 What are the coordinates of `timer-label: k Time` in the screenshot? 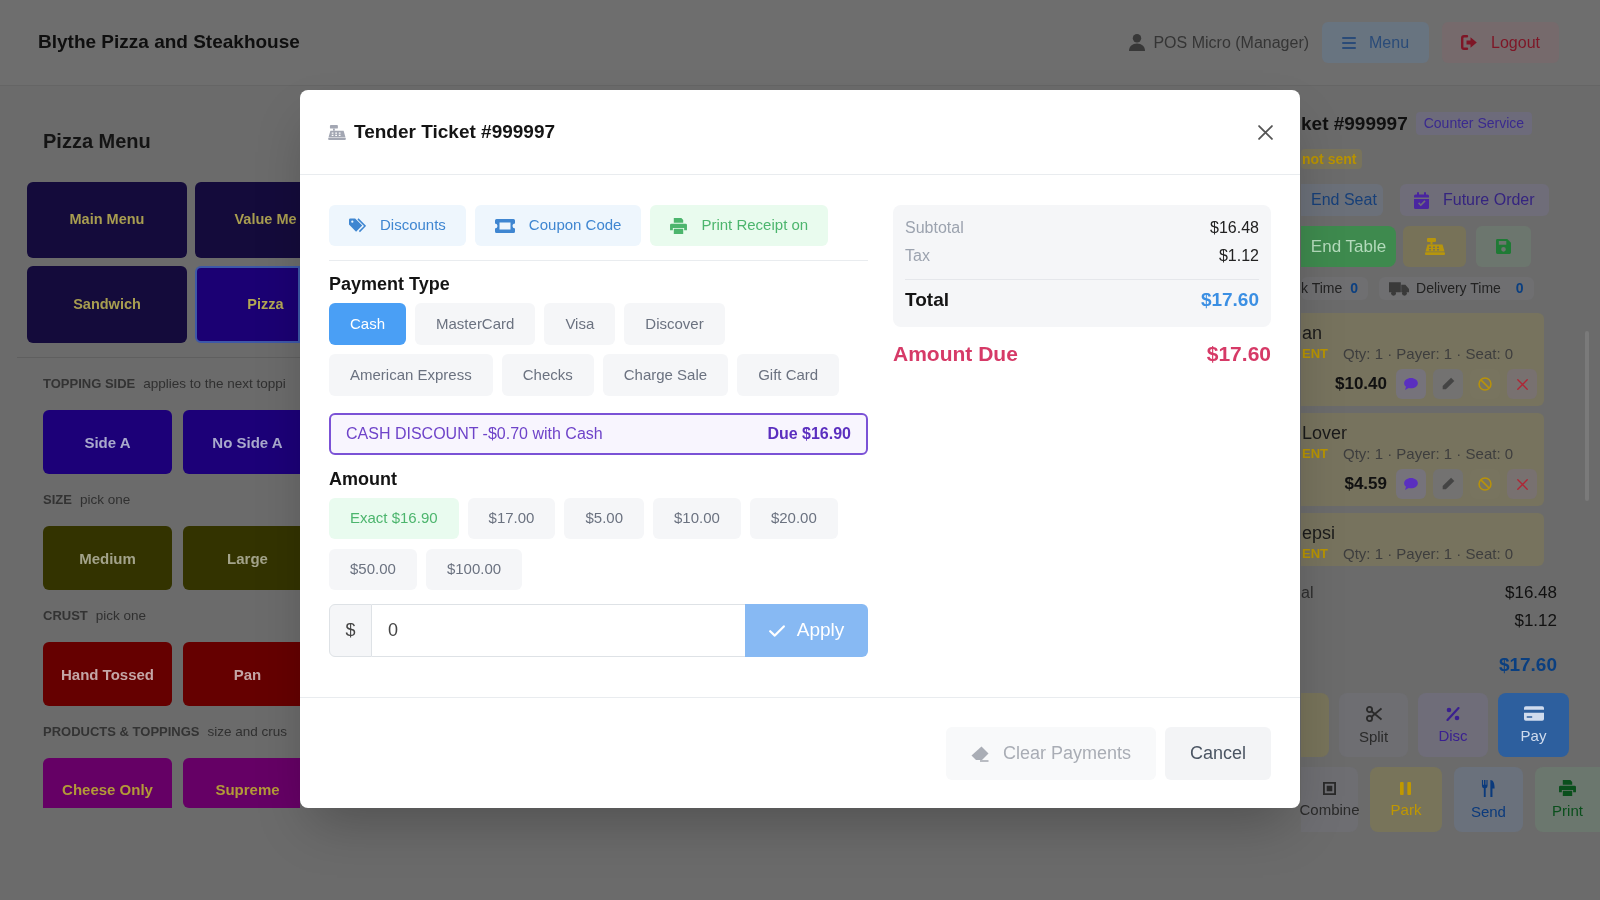 It's located at (1322, 288).